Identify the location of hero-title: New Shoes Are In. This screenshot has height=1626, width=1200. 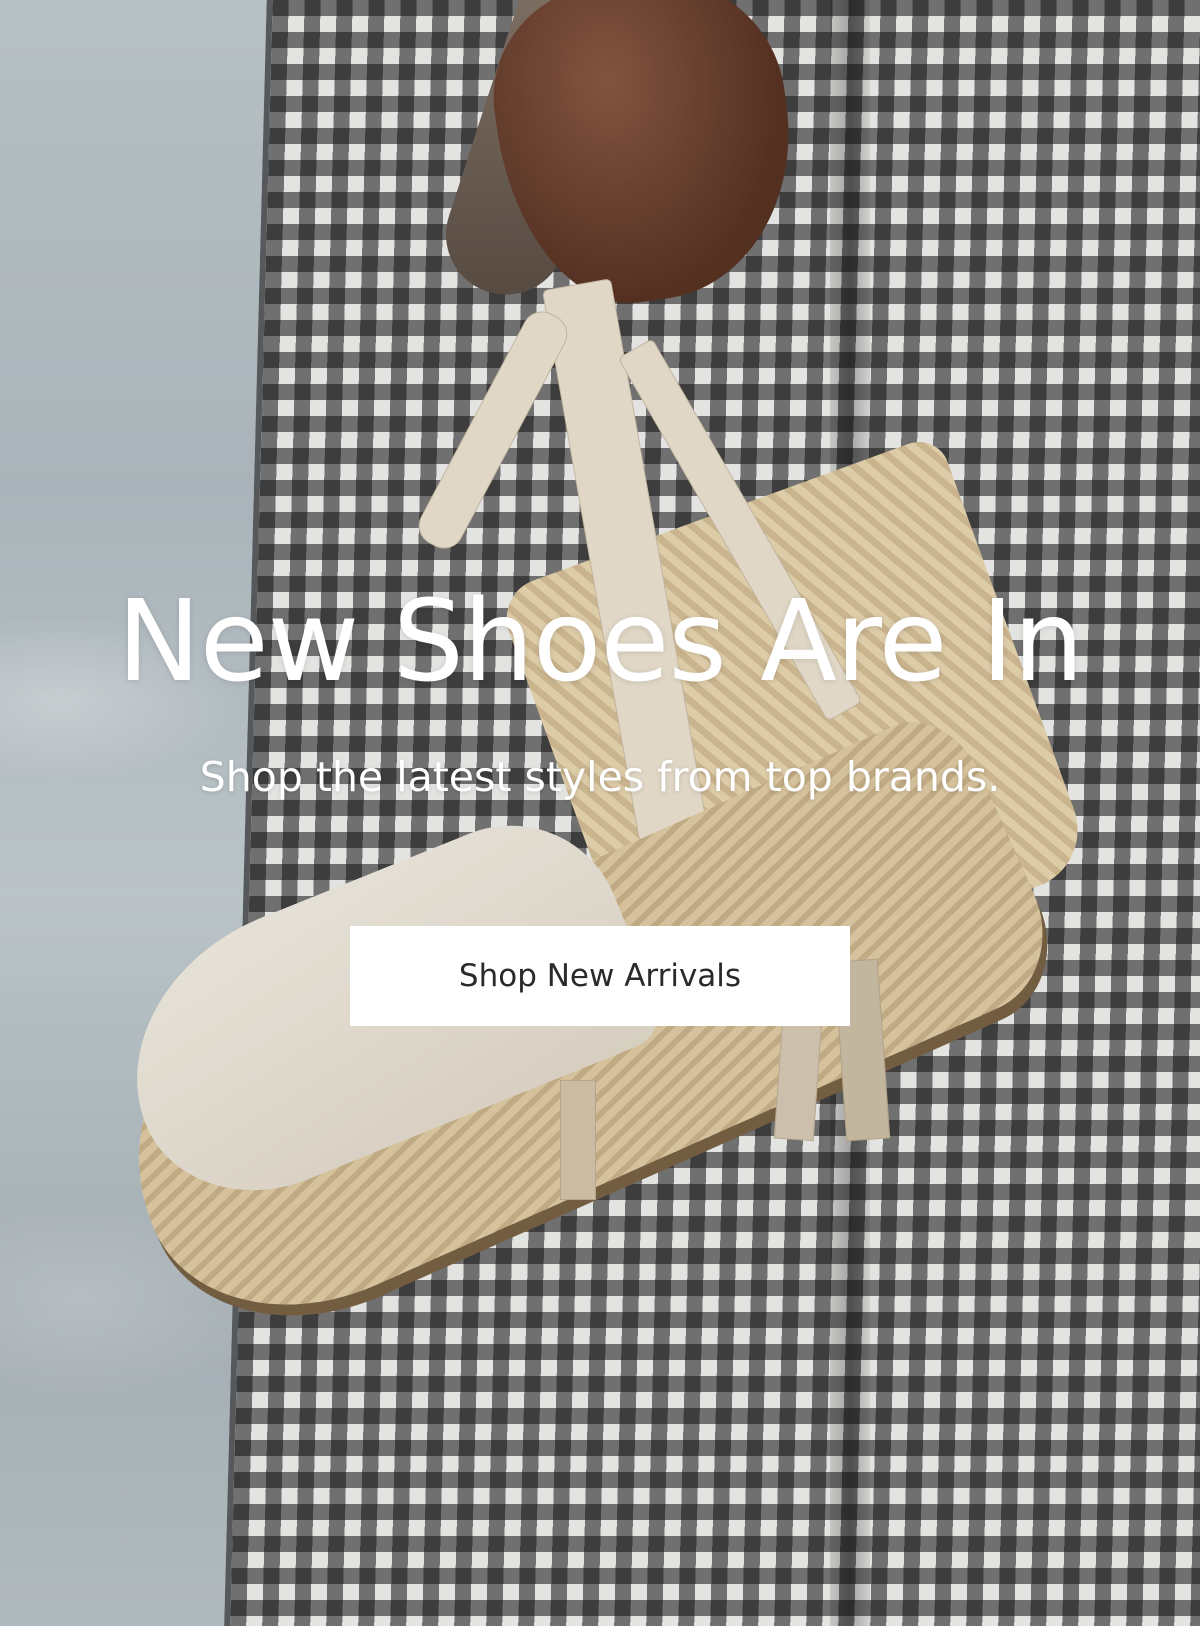
(600, 642).